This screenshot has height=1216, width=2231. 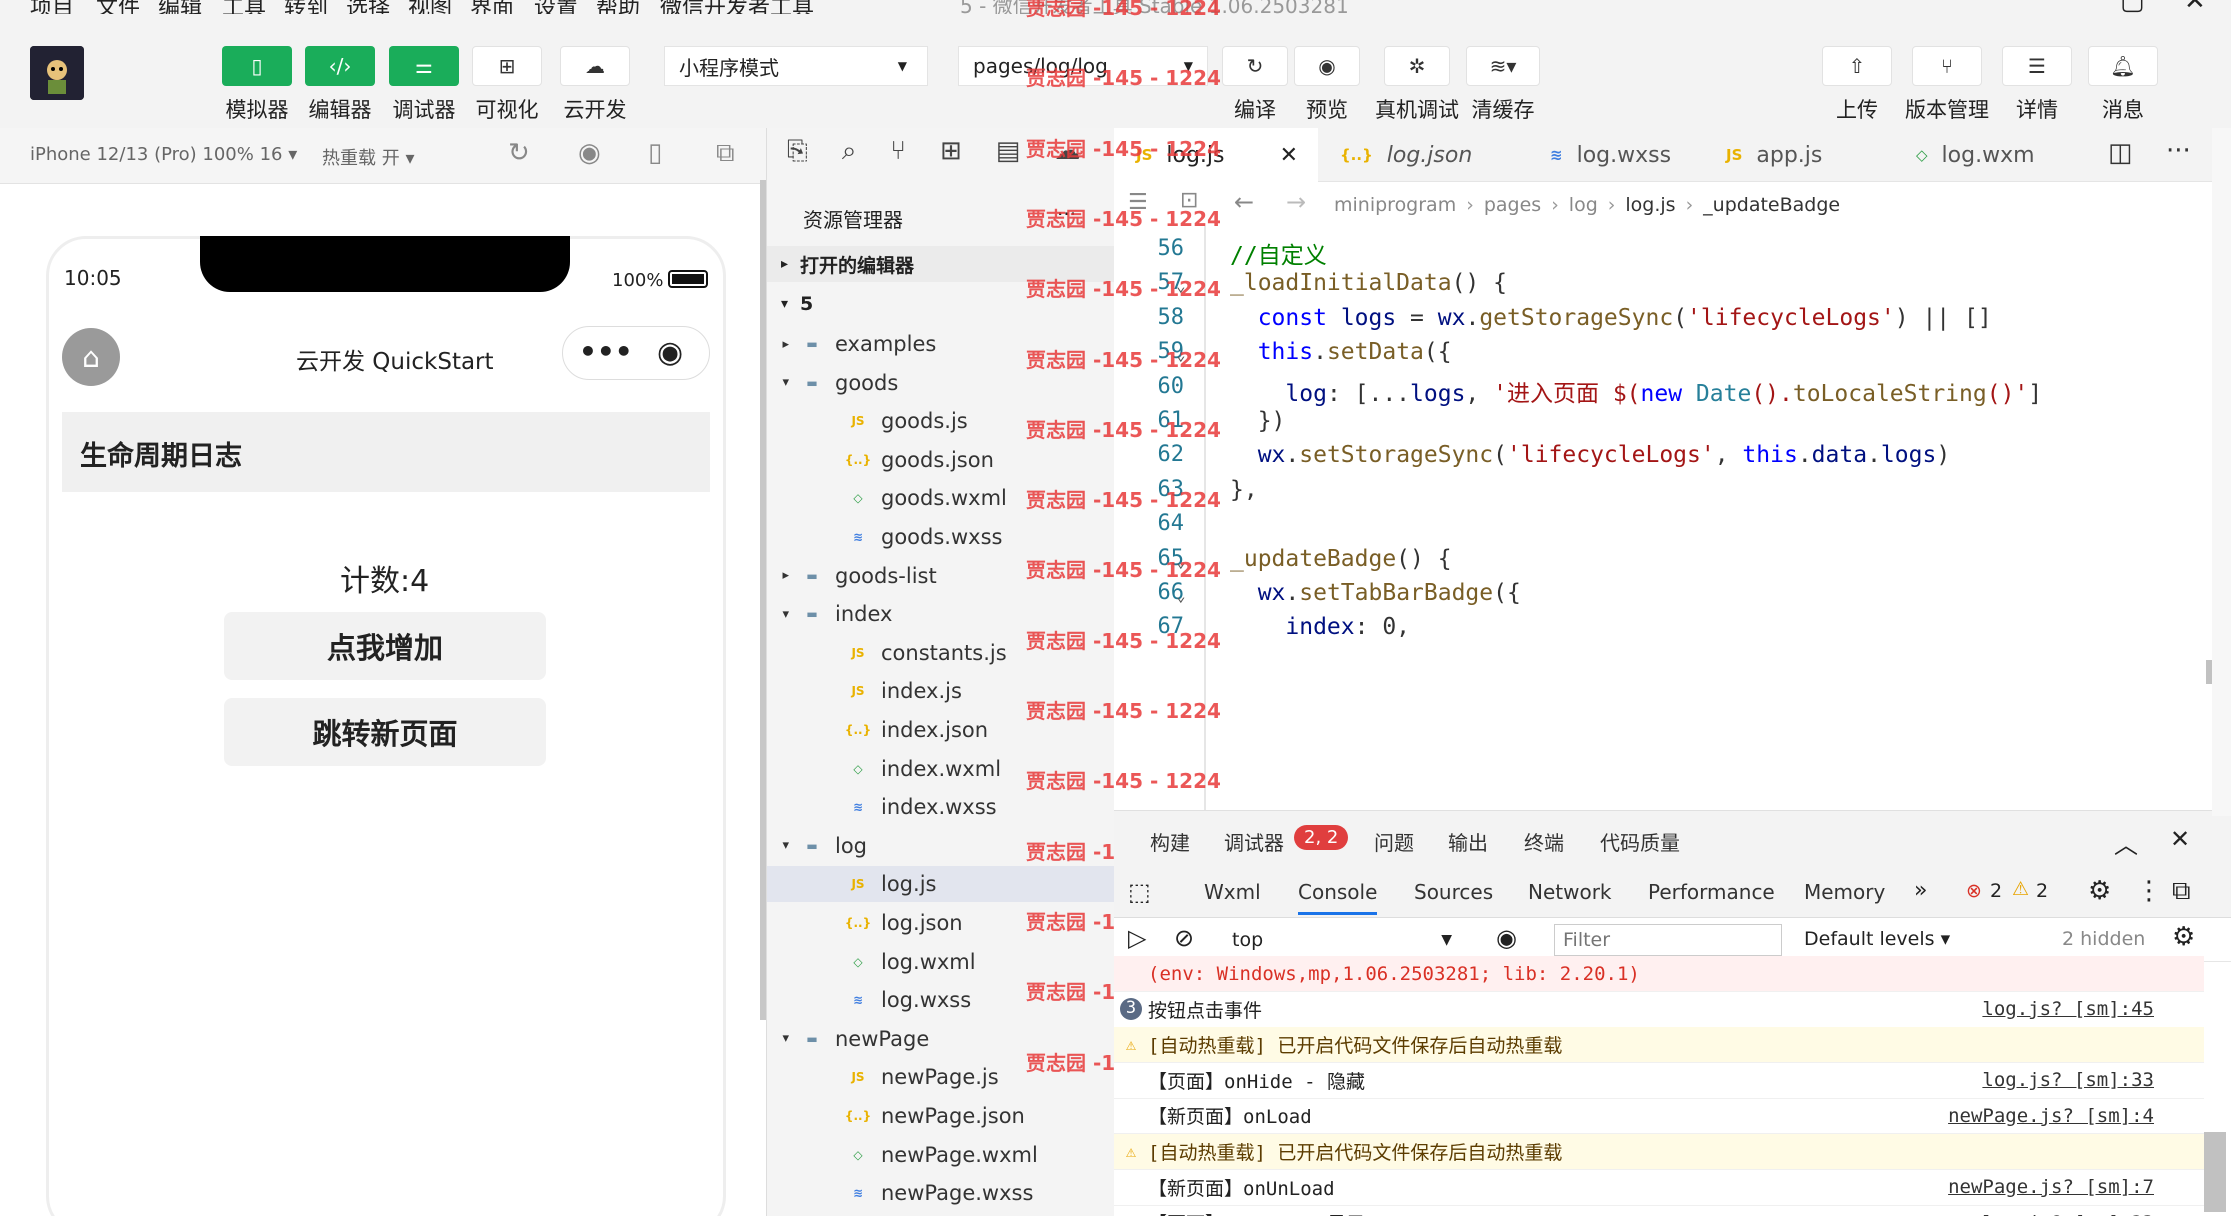 I want to click on real-debug-button: ✲, so click(x=1417, y=66).